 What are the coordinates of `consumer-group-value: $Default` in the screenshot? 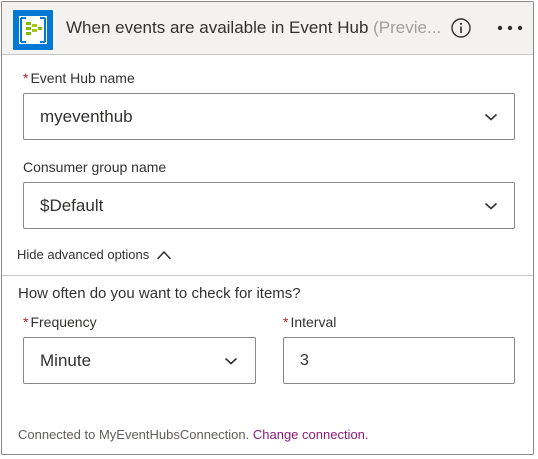 It's located at (72, 205).